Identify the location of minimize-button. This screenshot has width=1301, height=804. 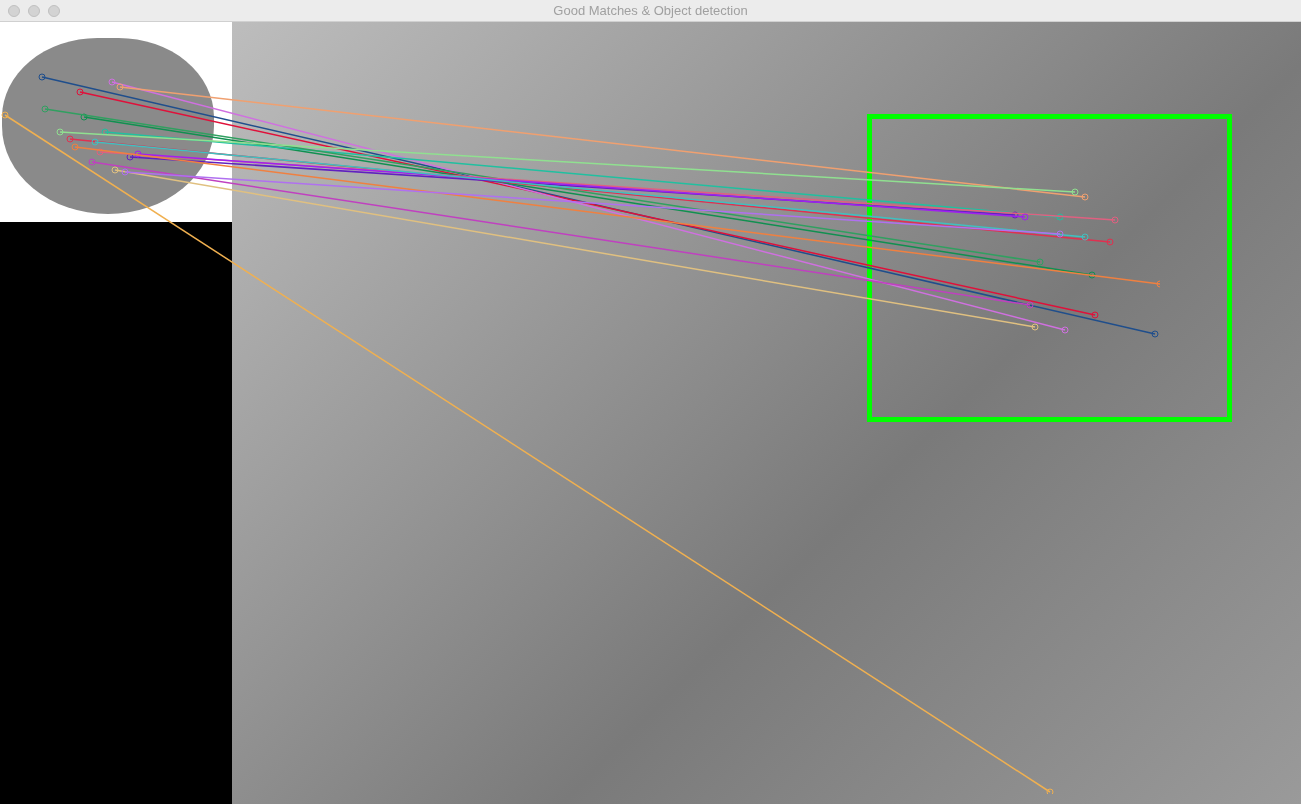
(34, 10).